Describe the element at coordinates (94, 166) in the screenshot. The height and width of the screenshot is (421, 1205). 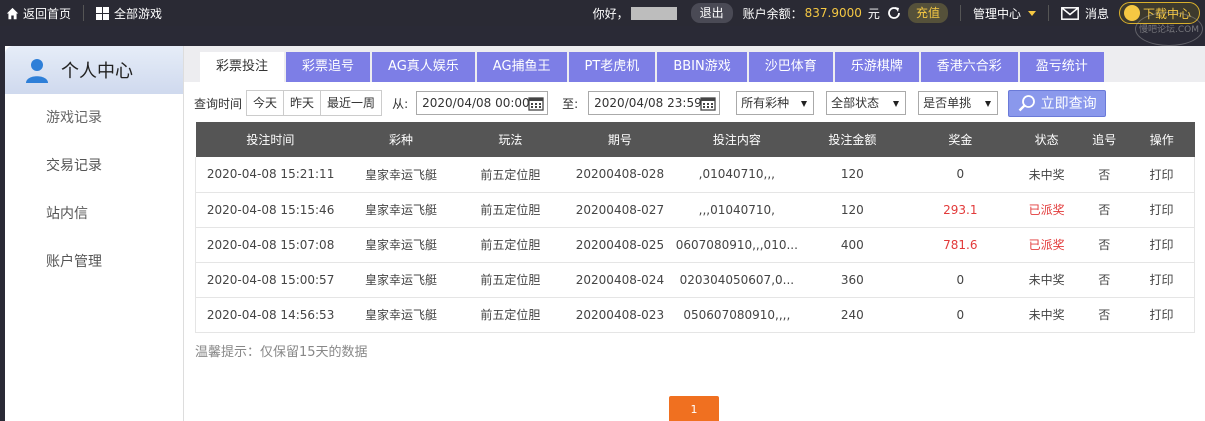
I see `sidebar-item-transactions: 交易记录` at that location.